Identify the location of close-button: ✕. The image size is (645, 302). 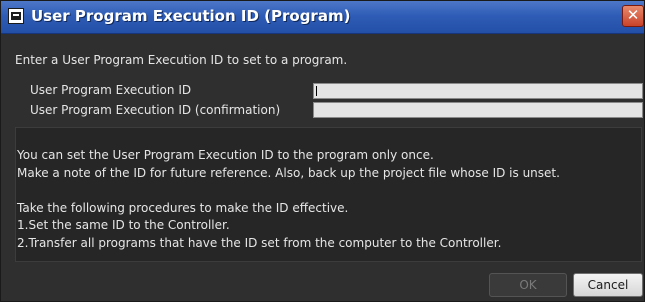
(633, 16).